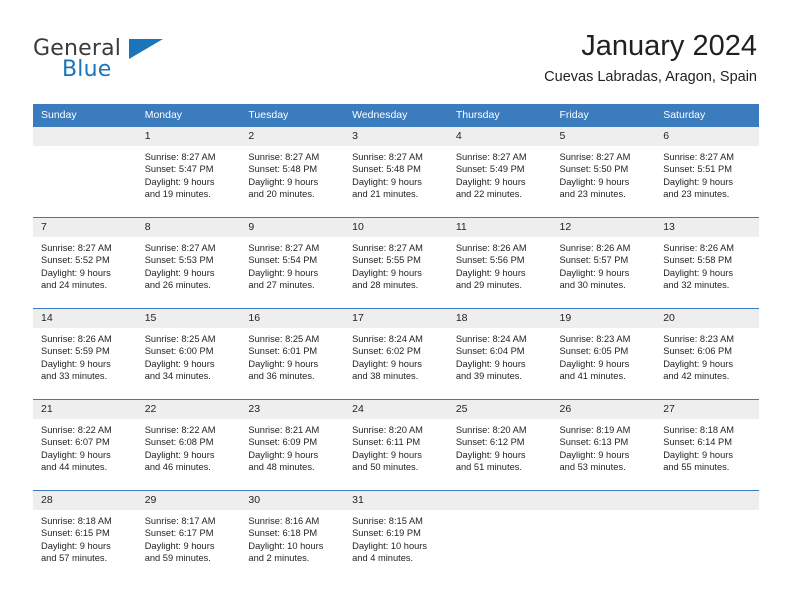 Image resolution: width=792 pixels, height=612 pixels. Describe the element at coordinates (179, 169) in the screenshot. I see `sunset-text: Sunset: 5:47 PM` at that location.